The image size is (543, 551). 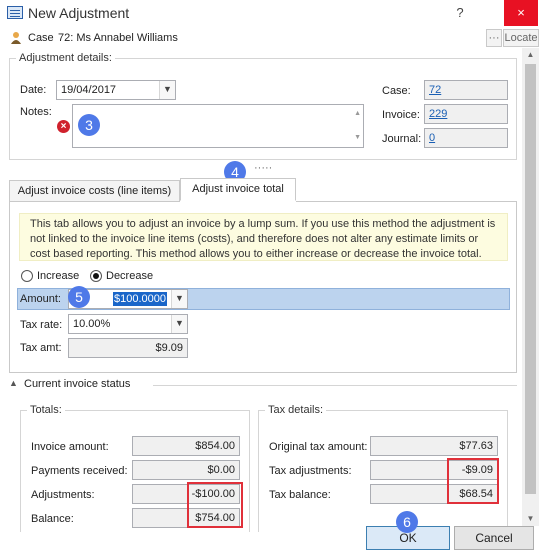 What do you see at coordinates (46, 410) in the screenshot?
I see `totals-legend: Totals:` at bounding box center [46, 410].